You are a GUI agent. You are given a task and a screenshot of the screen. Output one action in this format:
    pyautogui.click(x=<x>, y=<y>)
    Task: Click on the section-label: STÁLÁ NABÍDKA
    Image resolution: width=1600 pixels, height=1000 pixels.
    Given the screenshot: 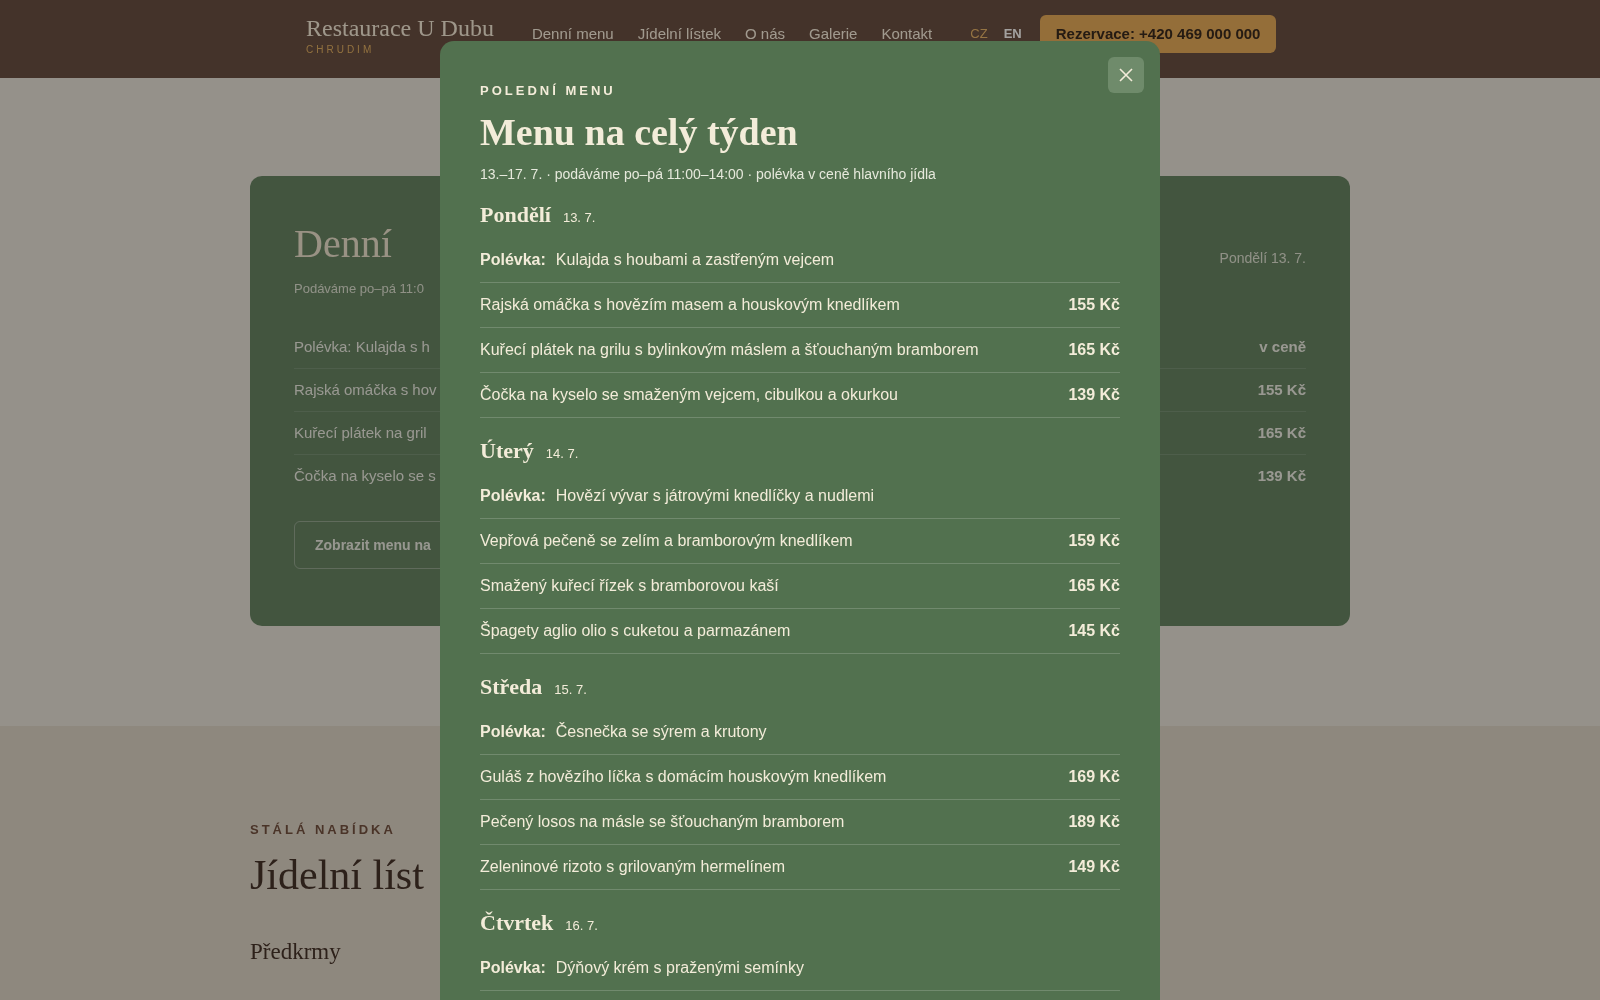 What is the action you would take?
    pyautogui.click(x=323, y=829)
    